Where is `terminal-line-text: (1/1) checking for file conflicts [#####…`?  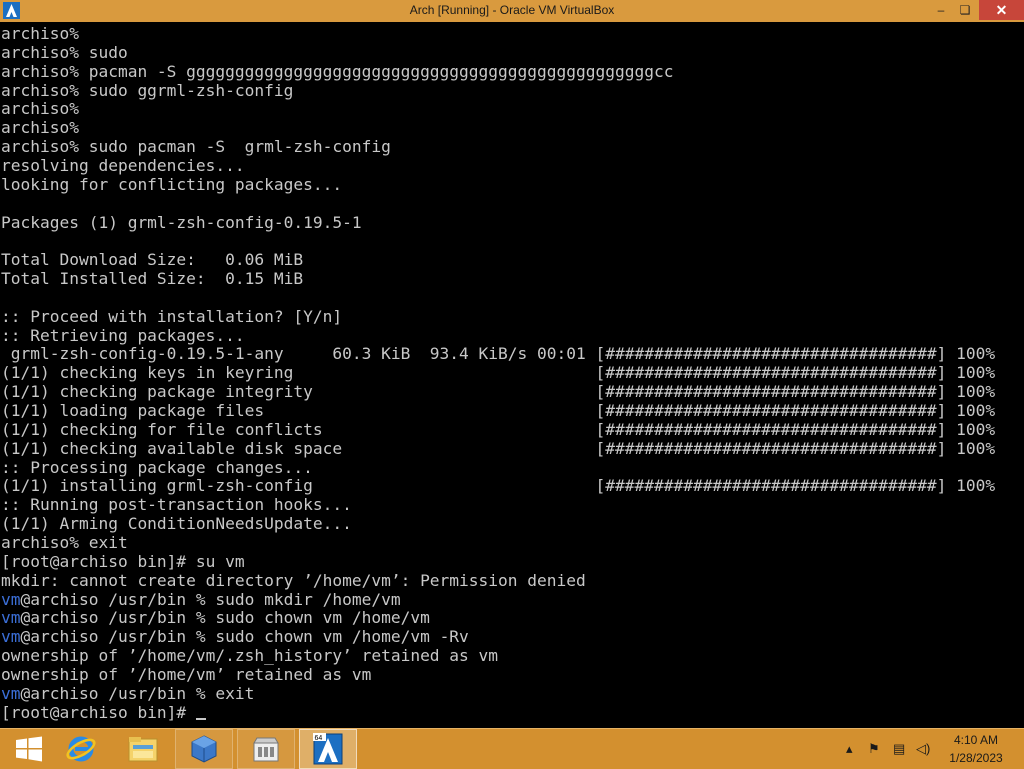
terminal-line-text: (1/1) checking for file conflicts [#####… is located at coordinates (498, 429).